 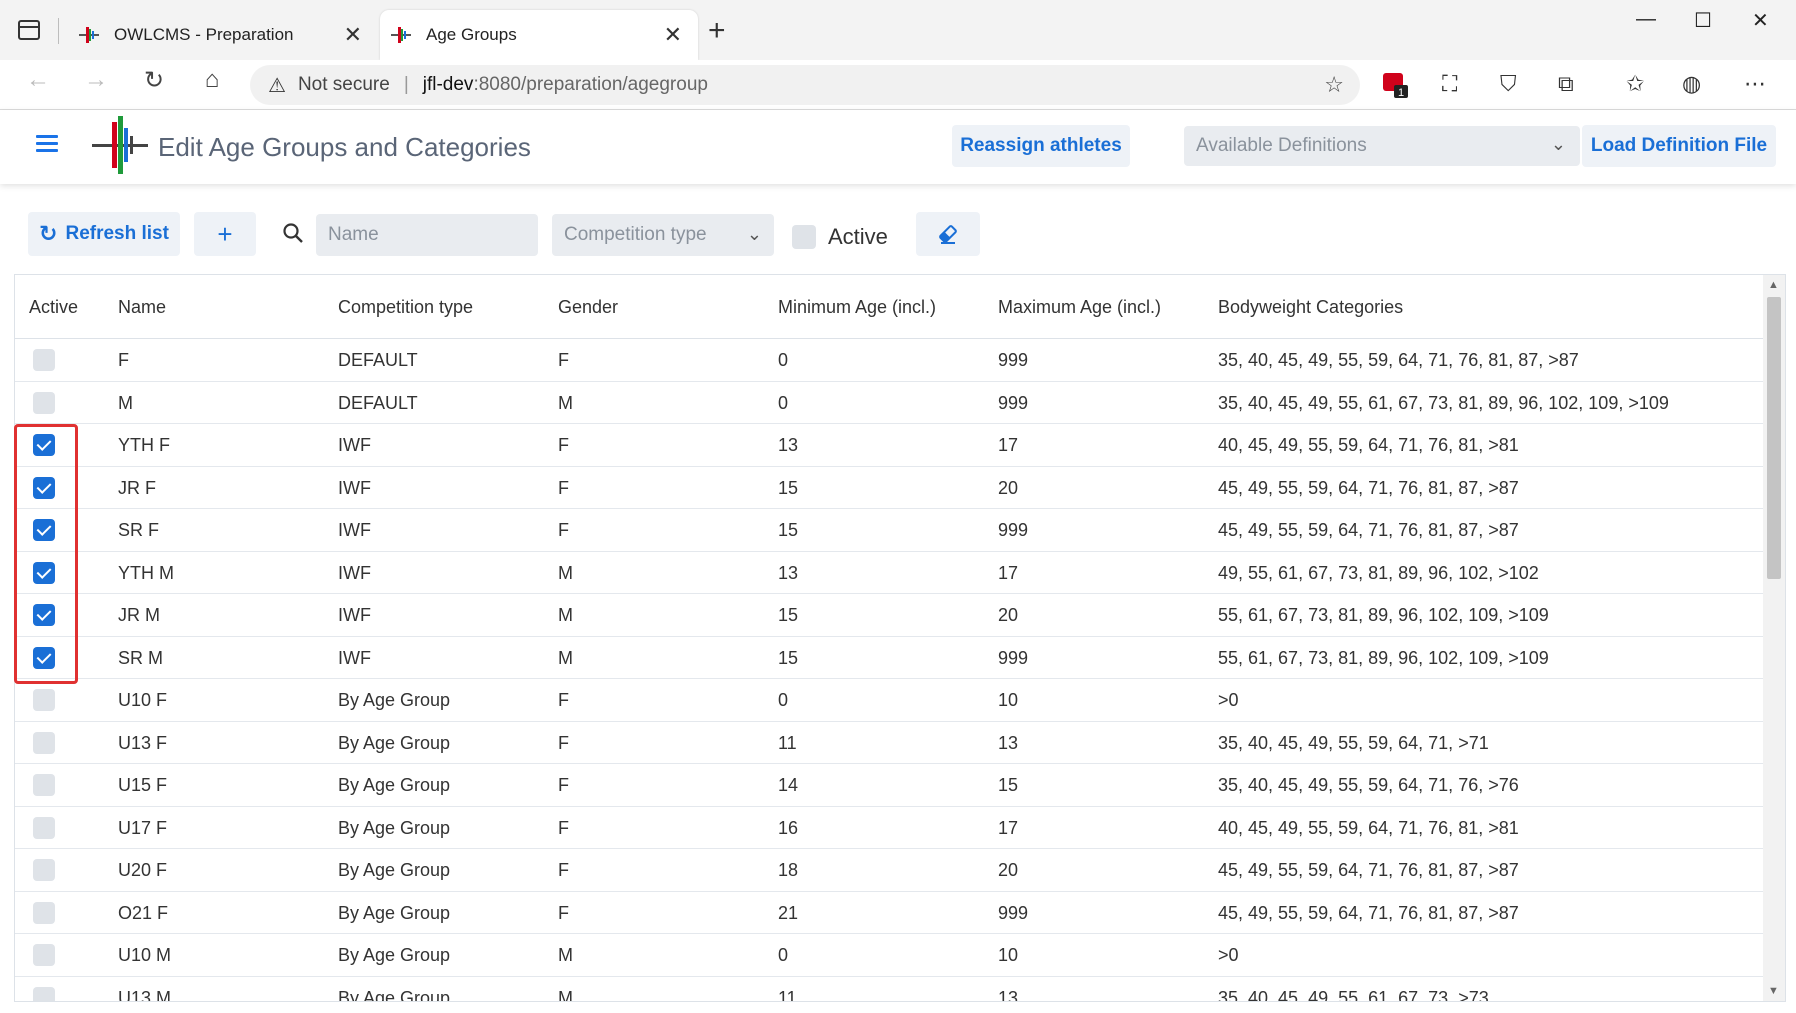 What do you see at coordinates (154, 80) in the screenshot?
I see `reload-icon: ↻` at bounding box center [154, 80].